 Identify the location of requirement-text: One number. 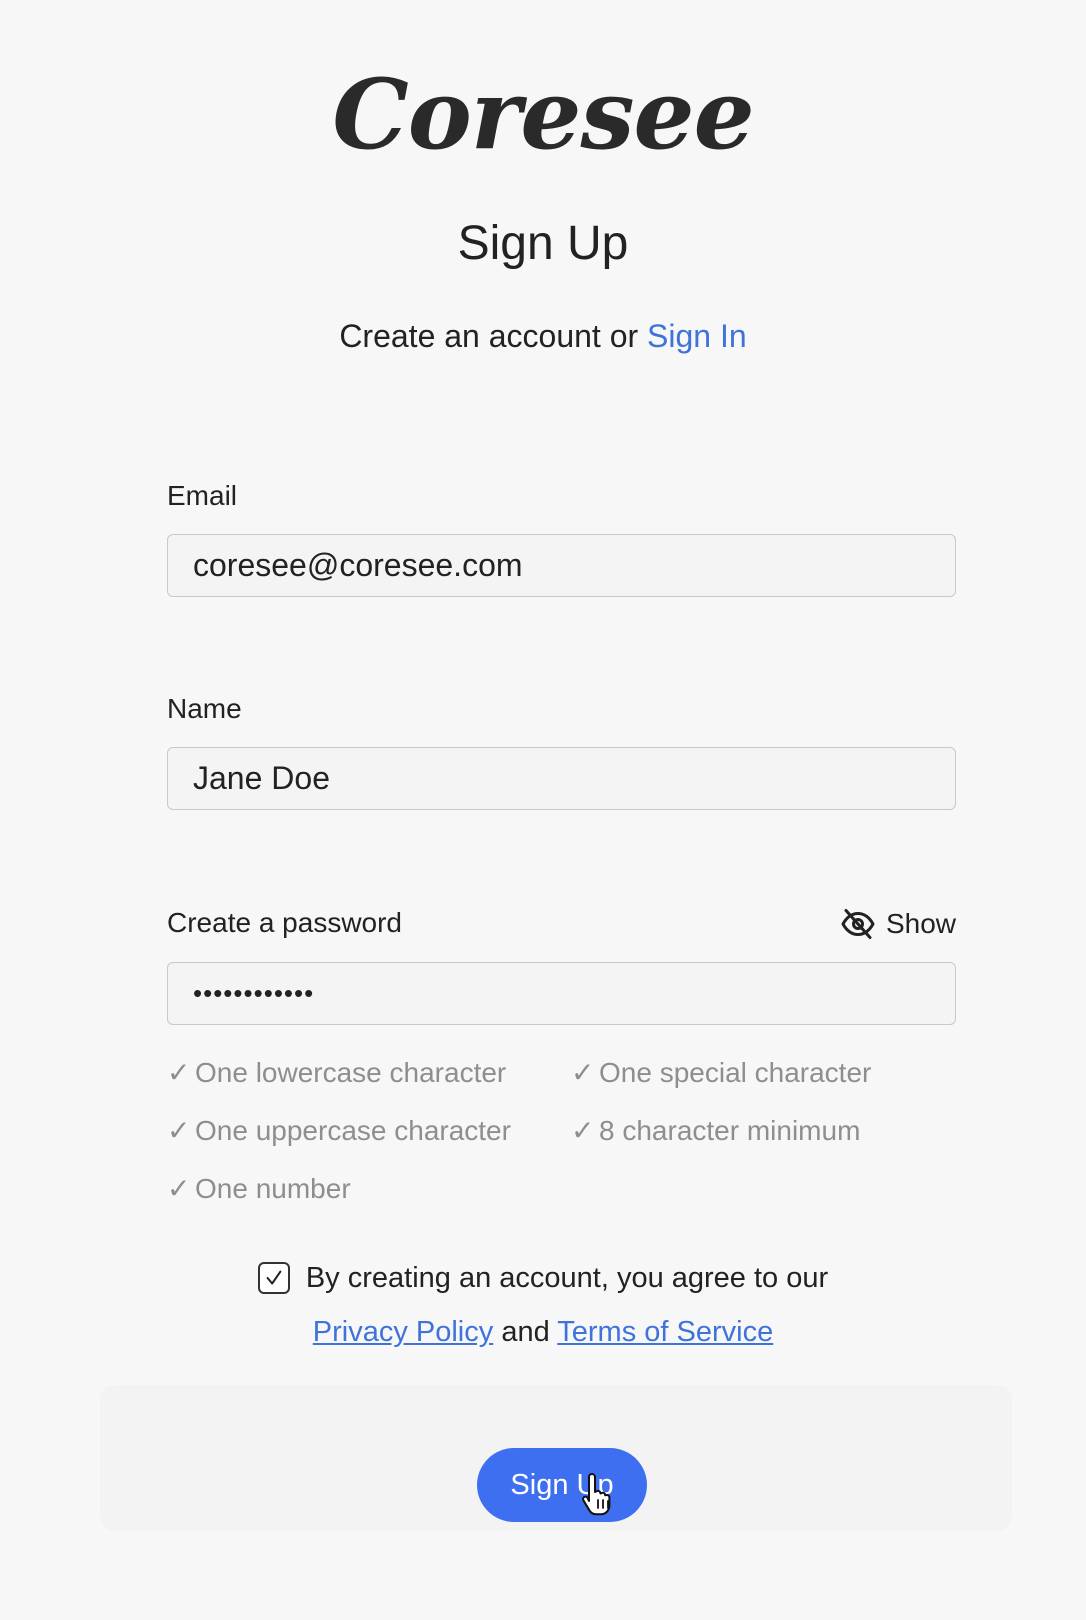
(273, 1188).